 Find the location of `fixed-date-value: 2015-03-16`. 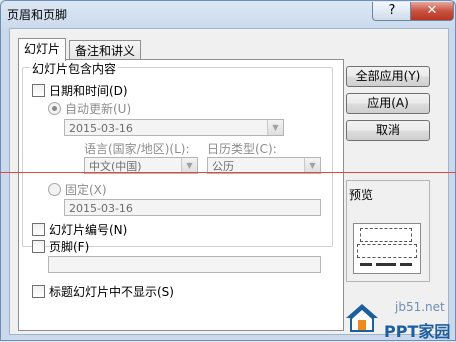

fixed-date-value: 2015-03-16 is located at coordinates (101, 208).